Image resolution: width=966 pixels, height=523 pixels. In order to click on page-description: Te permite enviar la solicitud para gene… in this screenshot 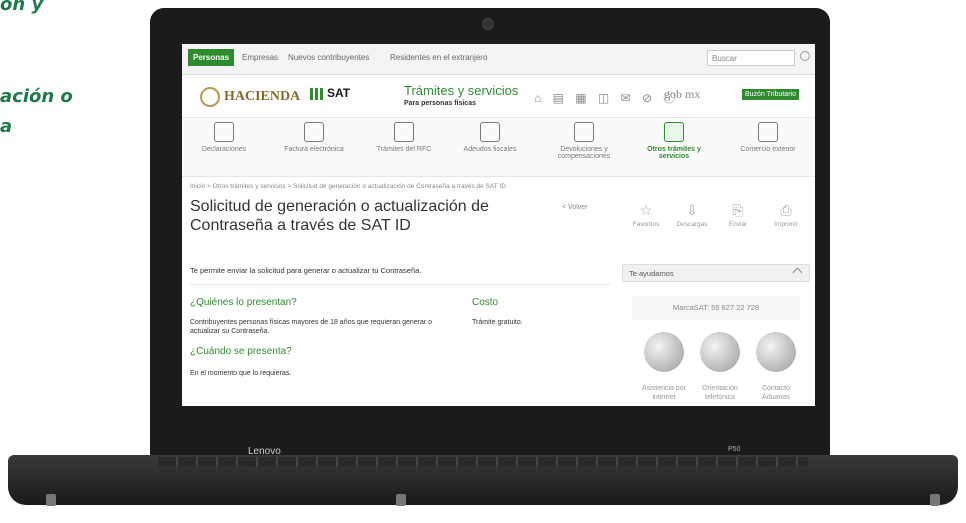, I will do `click(306, 270)`.